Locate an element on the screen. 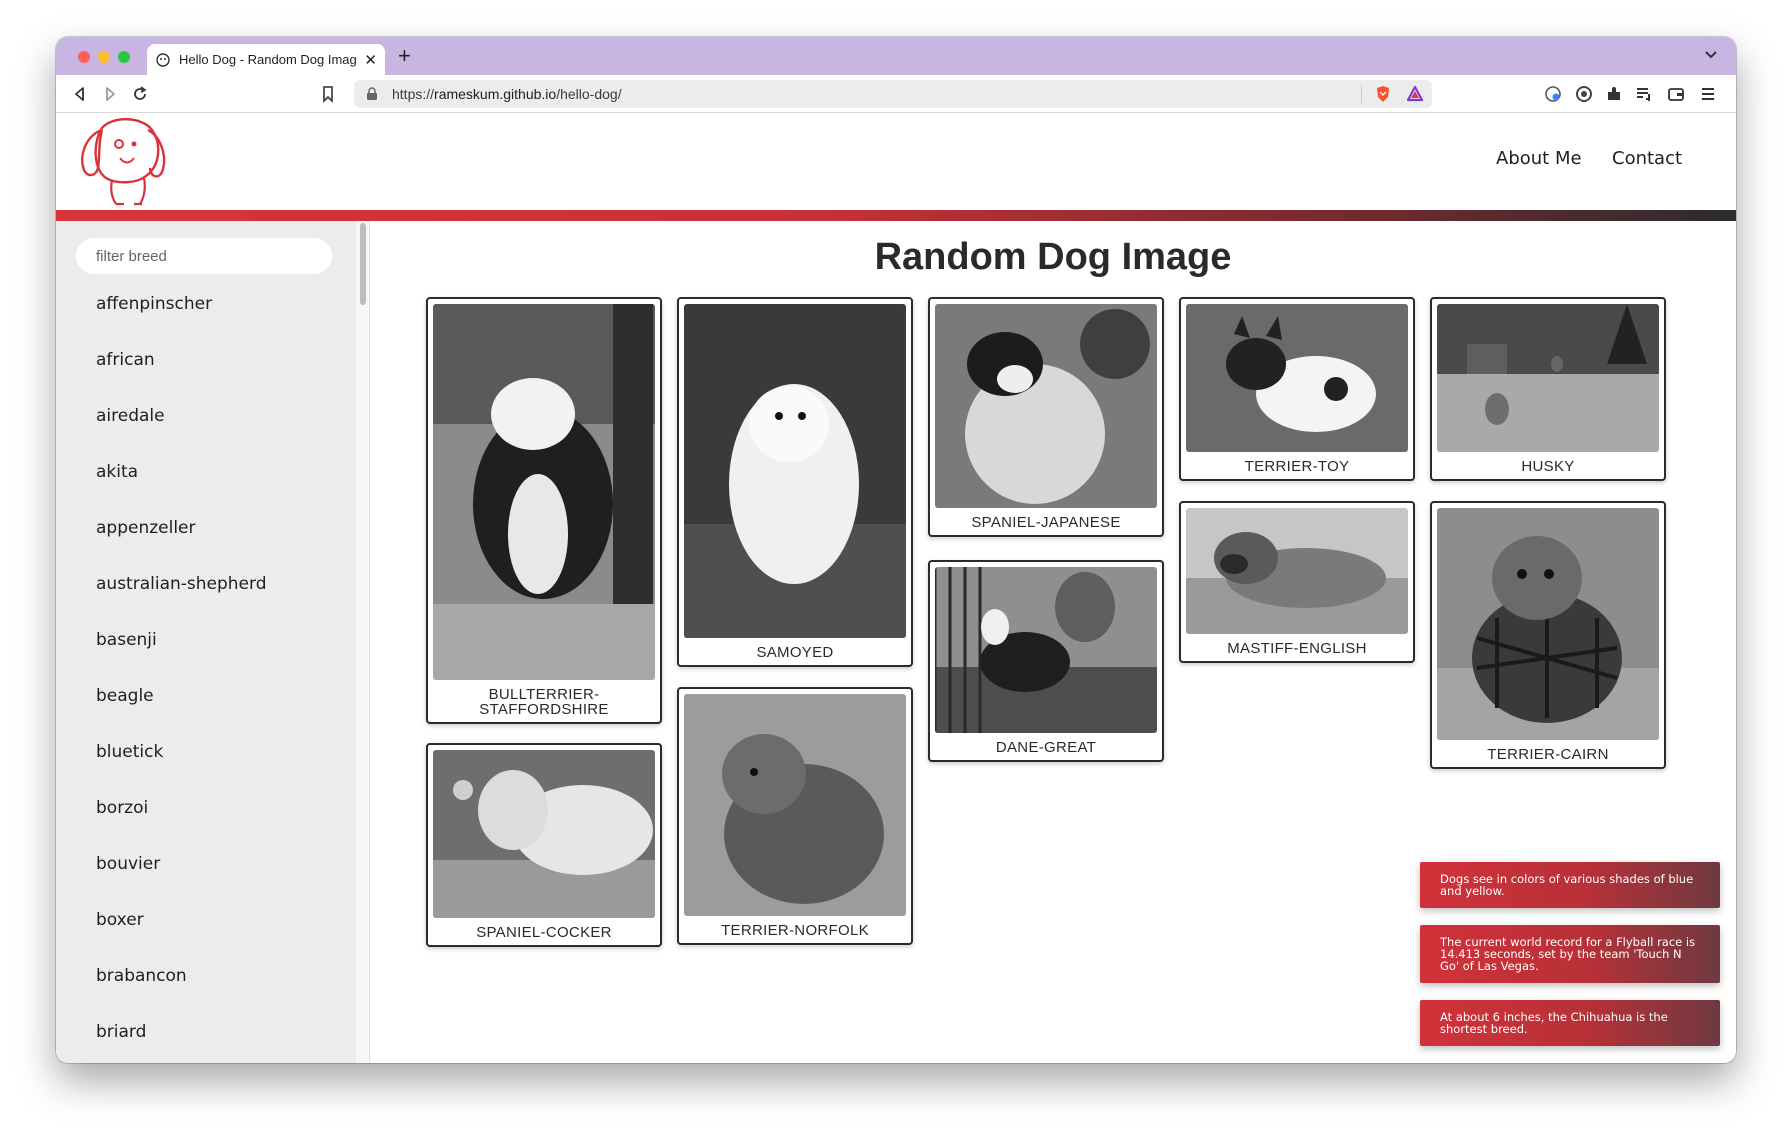 The height and width of the screenshot is (1137, 1792). dog-card: SAMOYED is located at coordinates (795, 482).